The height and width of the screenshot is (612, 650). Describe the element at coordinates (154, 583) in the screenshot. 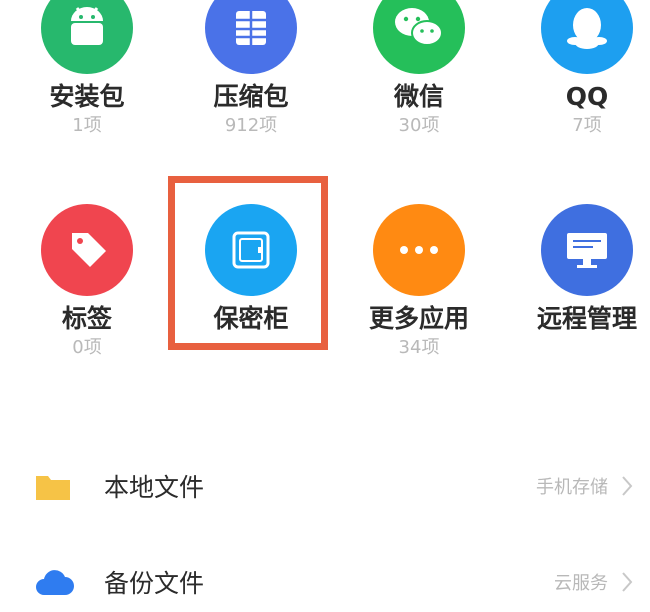

I see `row-label: 备份文件` at that location.